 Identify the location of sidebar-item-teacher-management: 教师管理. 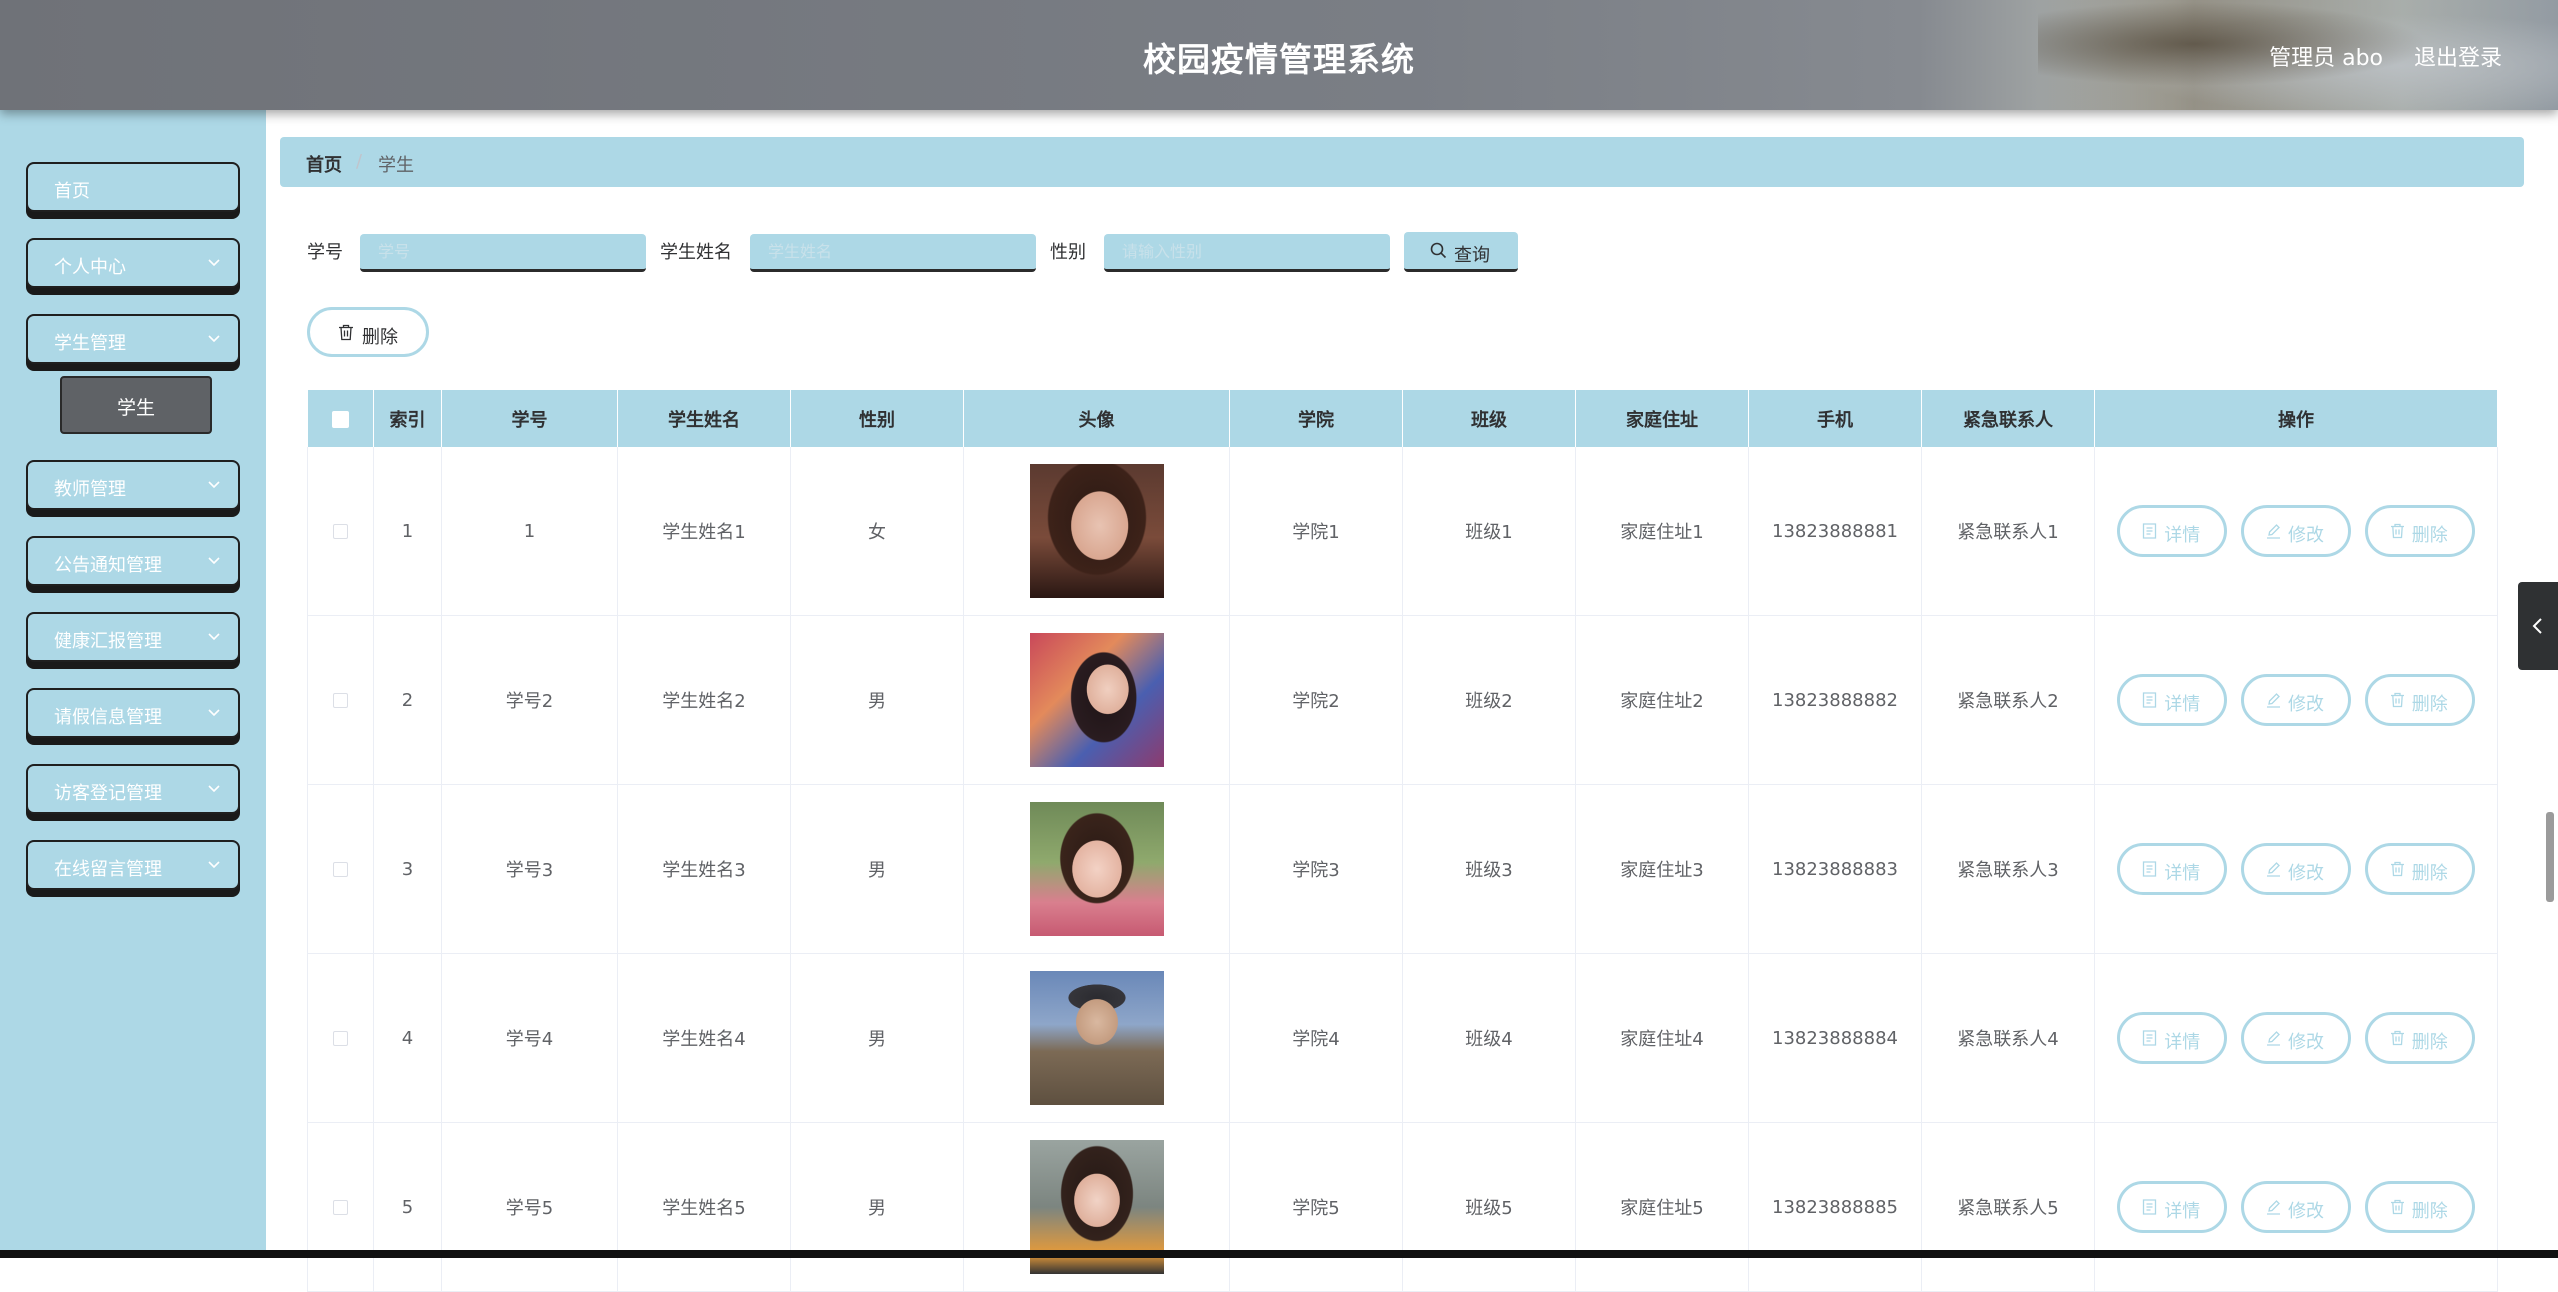
(133, 485).